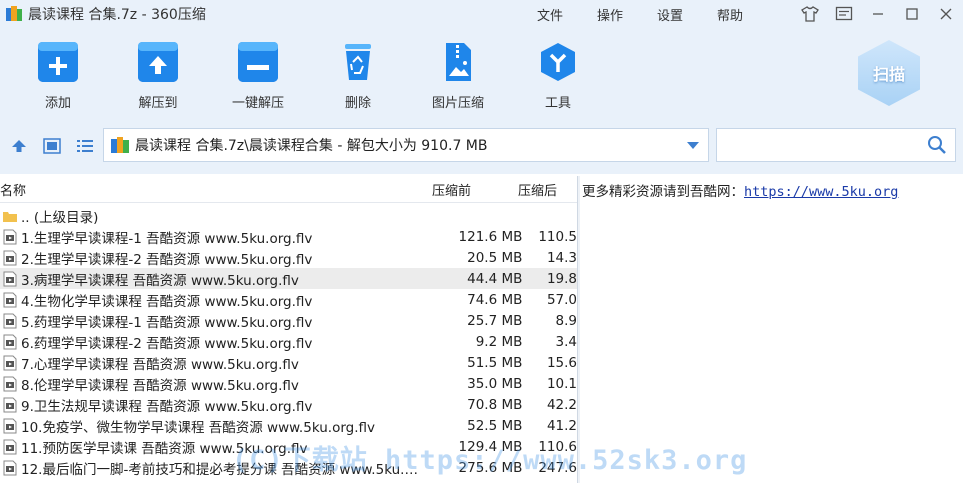 The height and width of the screenshot is (483, 963). I want to click on nav-icons, so click(57, 146).